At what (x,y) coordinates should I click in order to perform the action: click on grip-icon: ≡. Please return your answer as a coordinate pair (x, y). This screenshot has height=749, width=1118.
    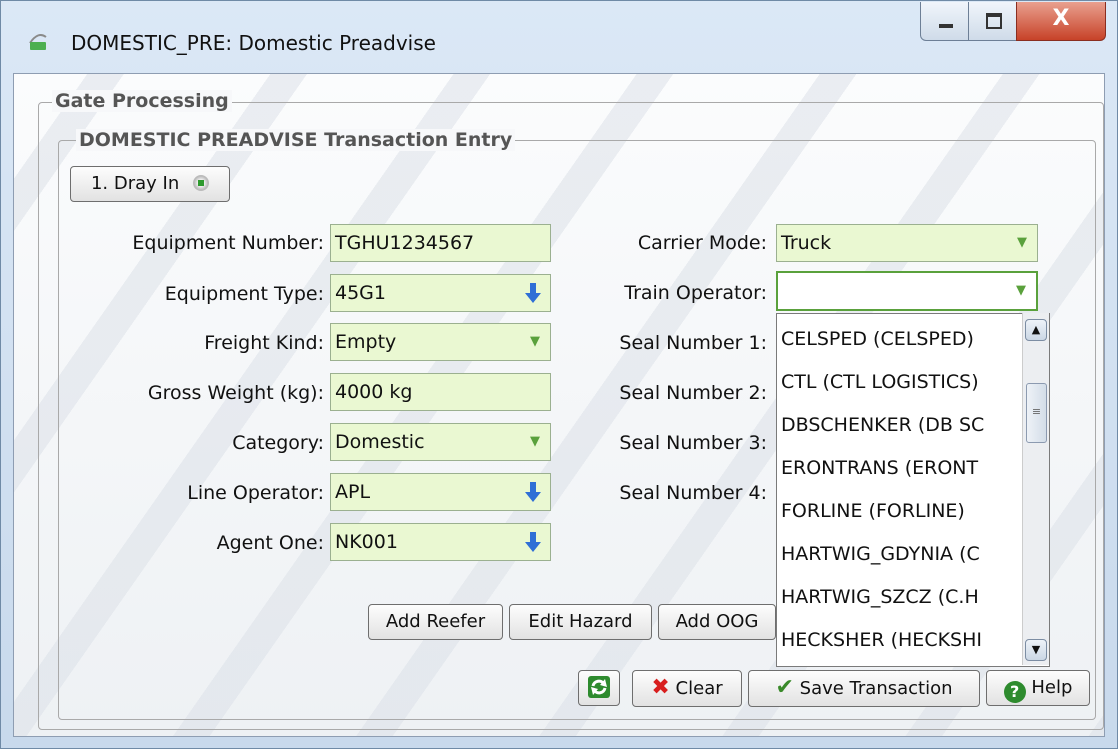
    Looking at the image, I should click on (1036, 411).